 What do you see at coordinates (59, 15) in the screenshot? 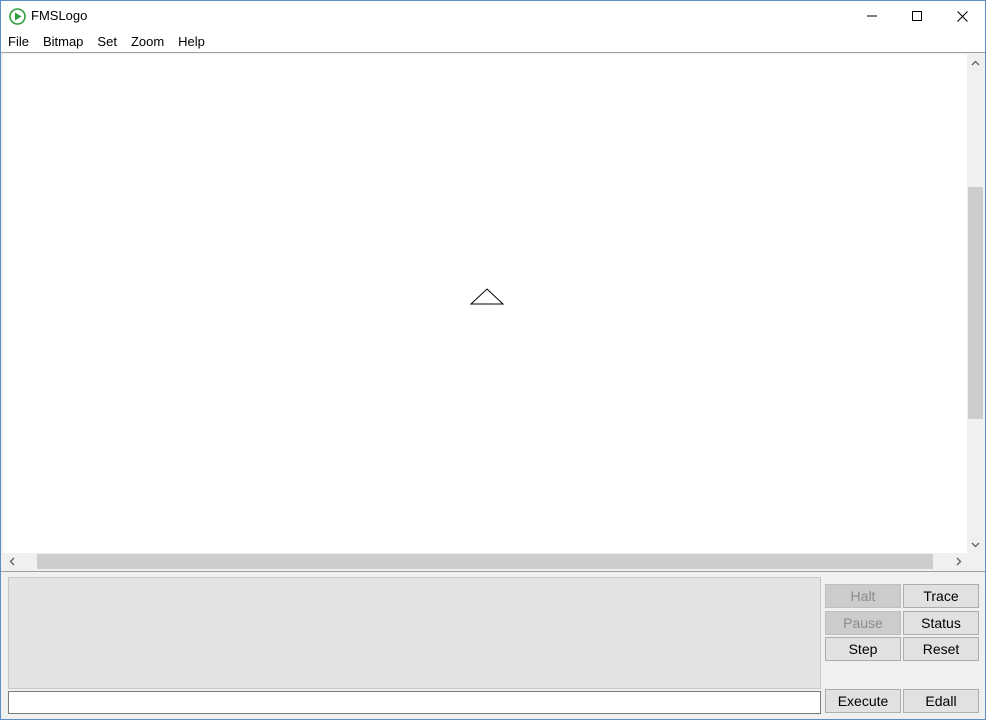
I see `window-title: FMSLogo` at bounding box center [59, 15].